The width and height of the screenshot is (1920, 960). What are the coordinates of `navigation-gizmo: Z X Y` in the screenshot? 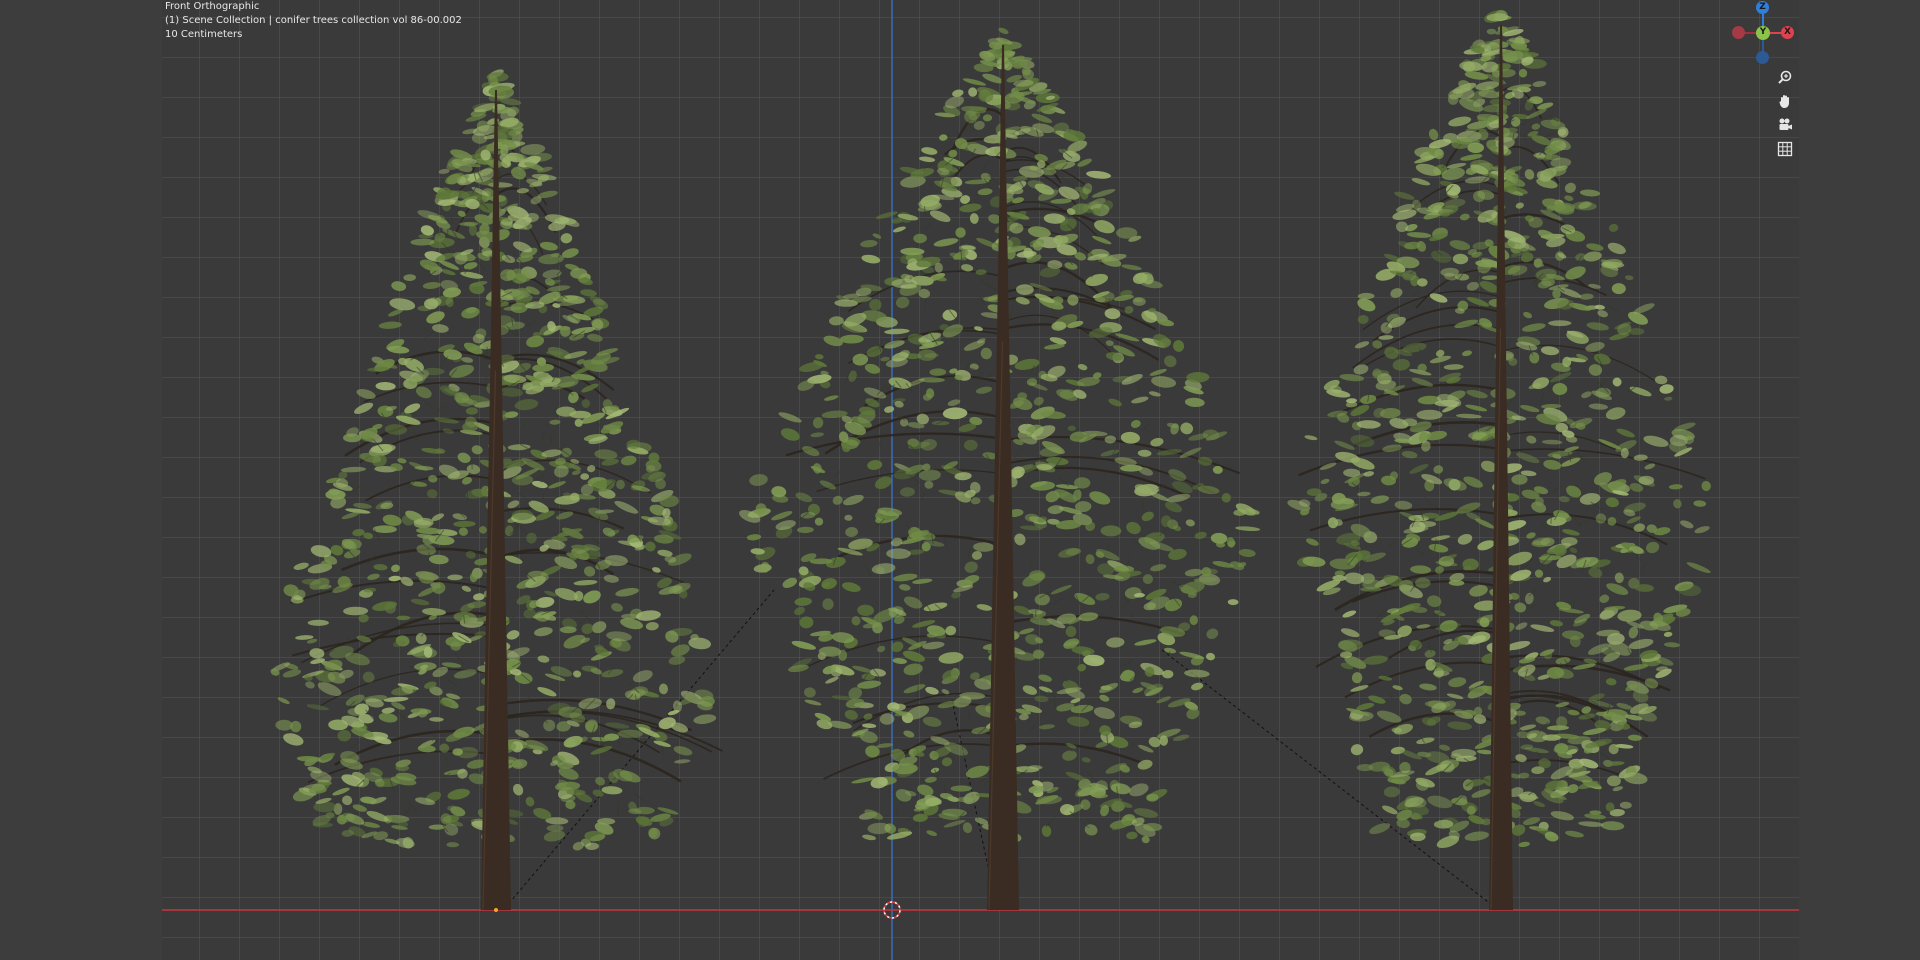 It's located at (1762, 33).